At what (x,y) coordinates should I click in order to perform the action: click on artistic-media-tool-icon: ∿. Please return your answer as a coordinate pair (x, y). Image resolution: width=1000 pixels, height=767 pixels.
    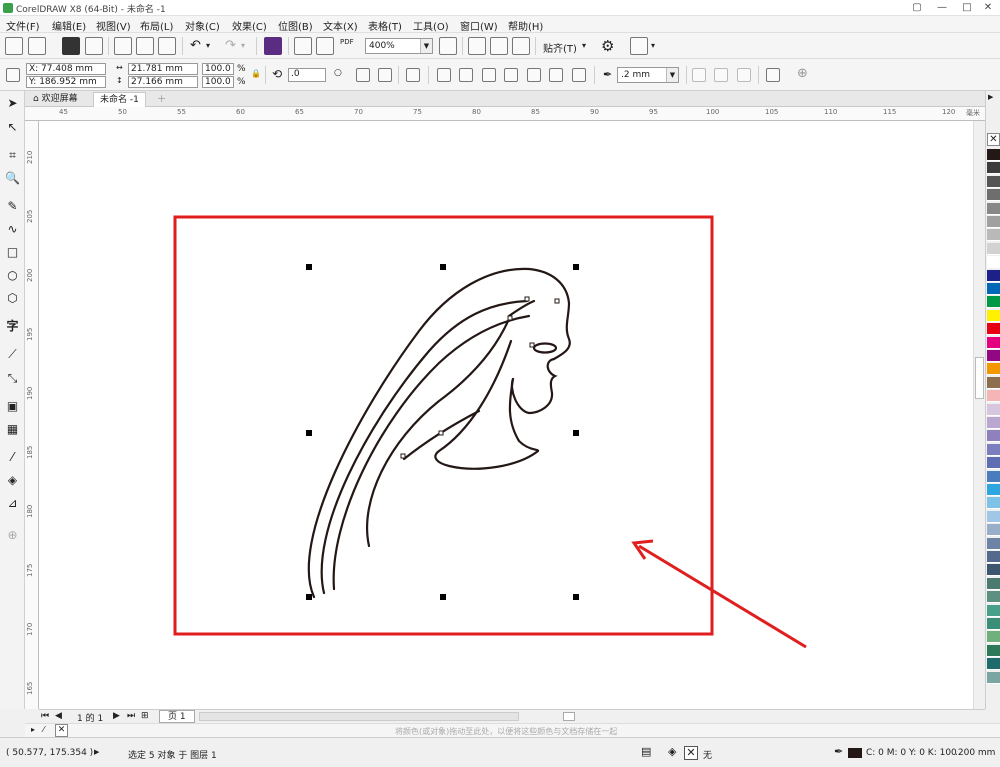
    Looking at the image, I should click on (12, 229).